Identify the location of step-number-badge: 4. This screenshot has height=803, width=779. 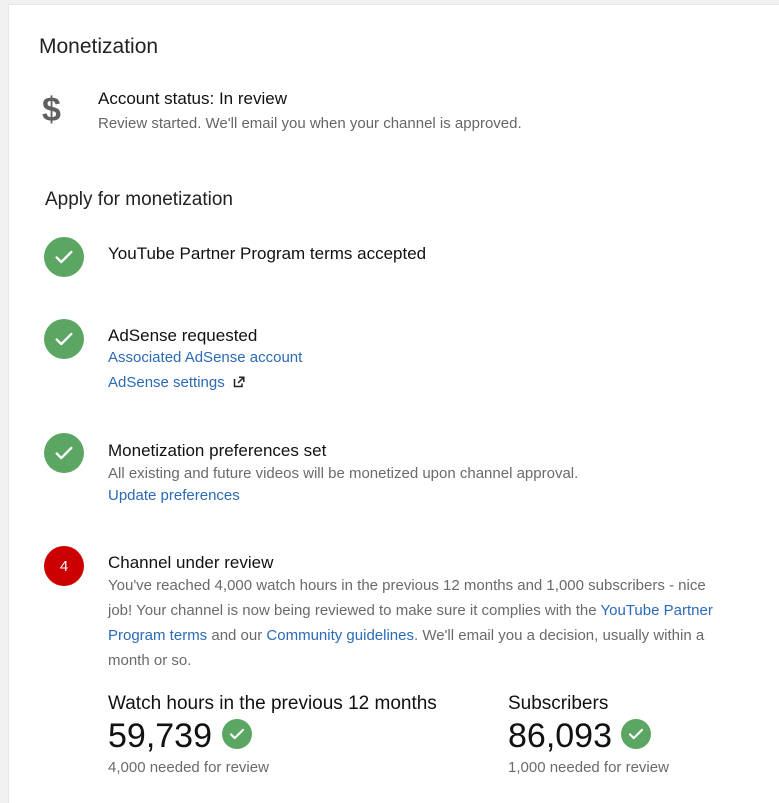
(64, 566).